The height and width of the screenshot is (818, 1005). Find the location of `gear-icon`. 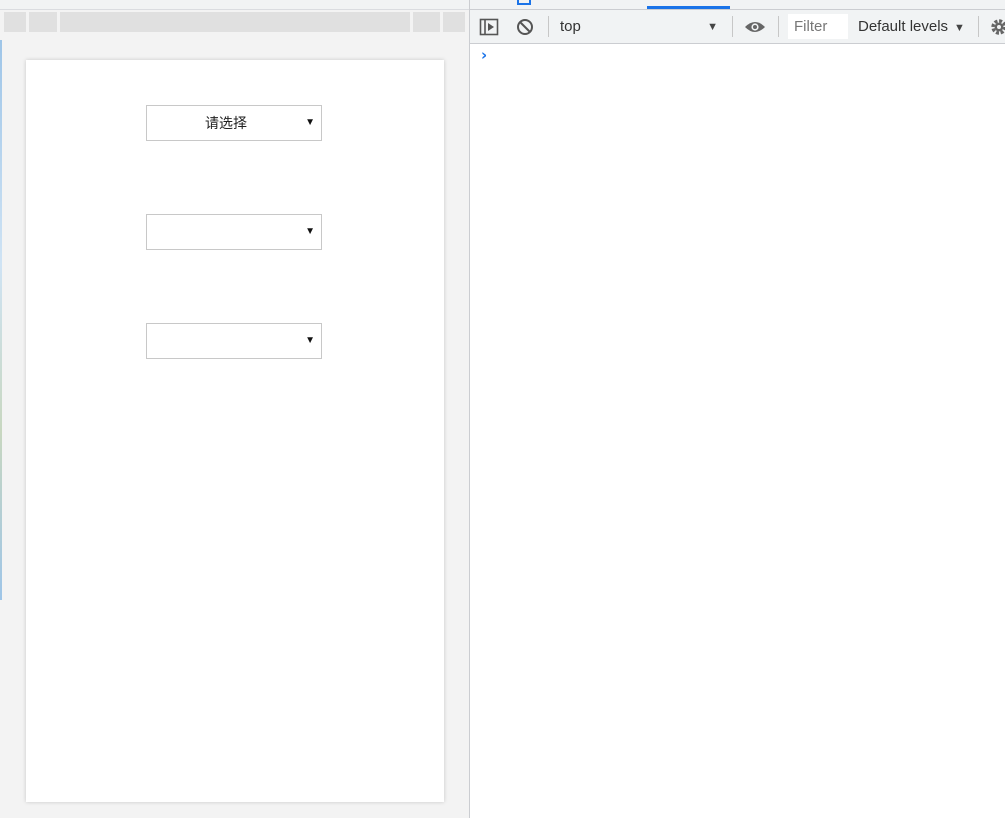

gear-icon is located at coordinates (996, 27).